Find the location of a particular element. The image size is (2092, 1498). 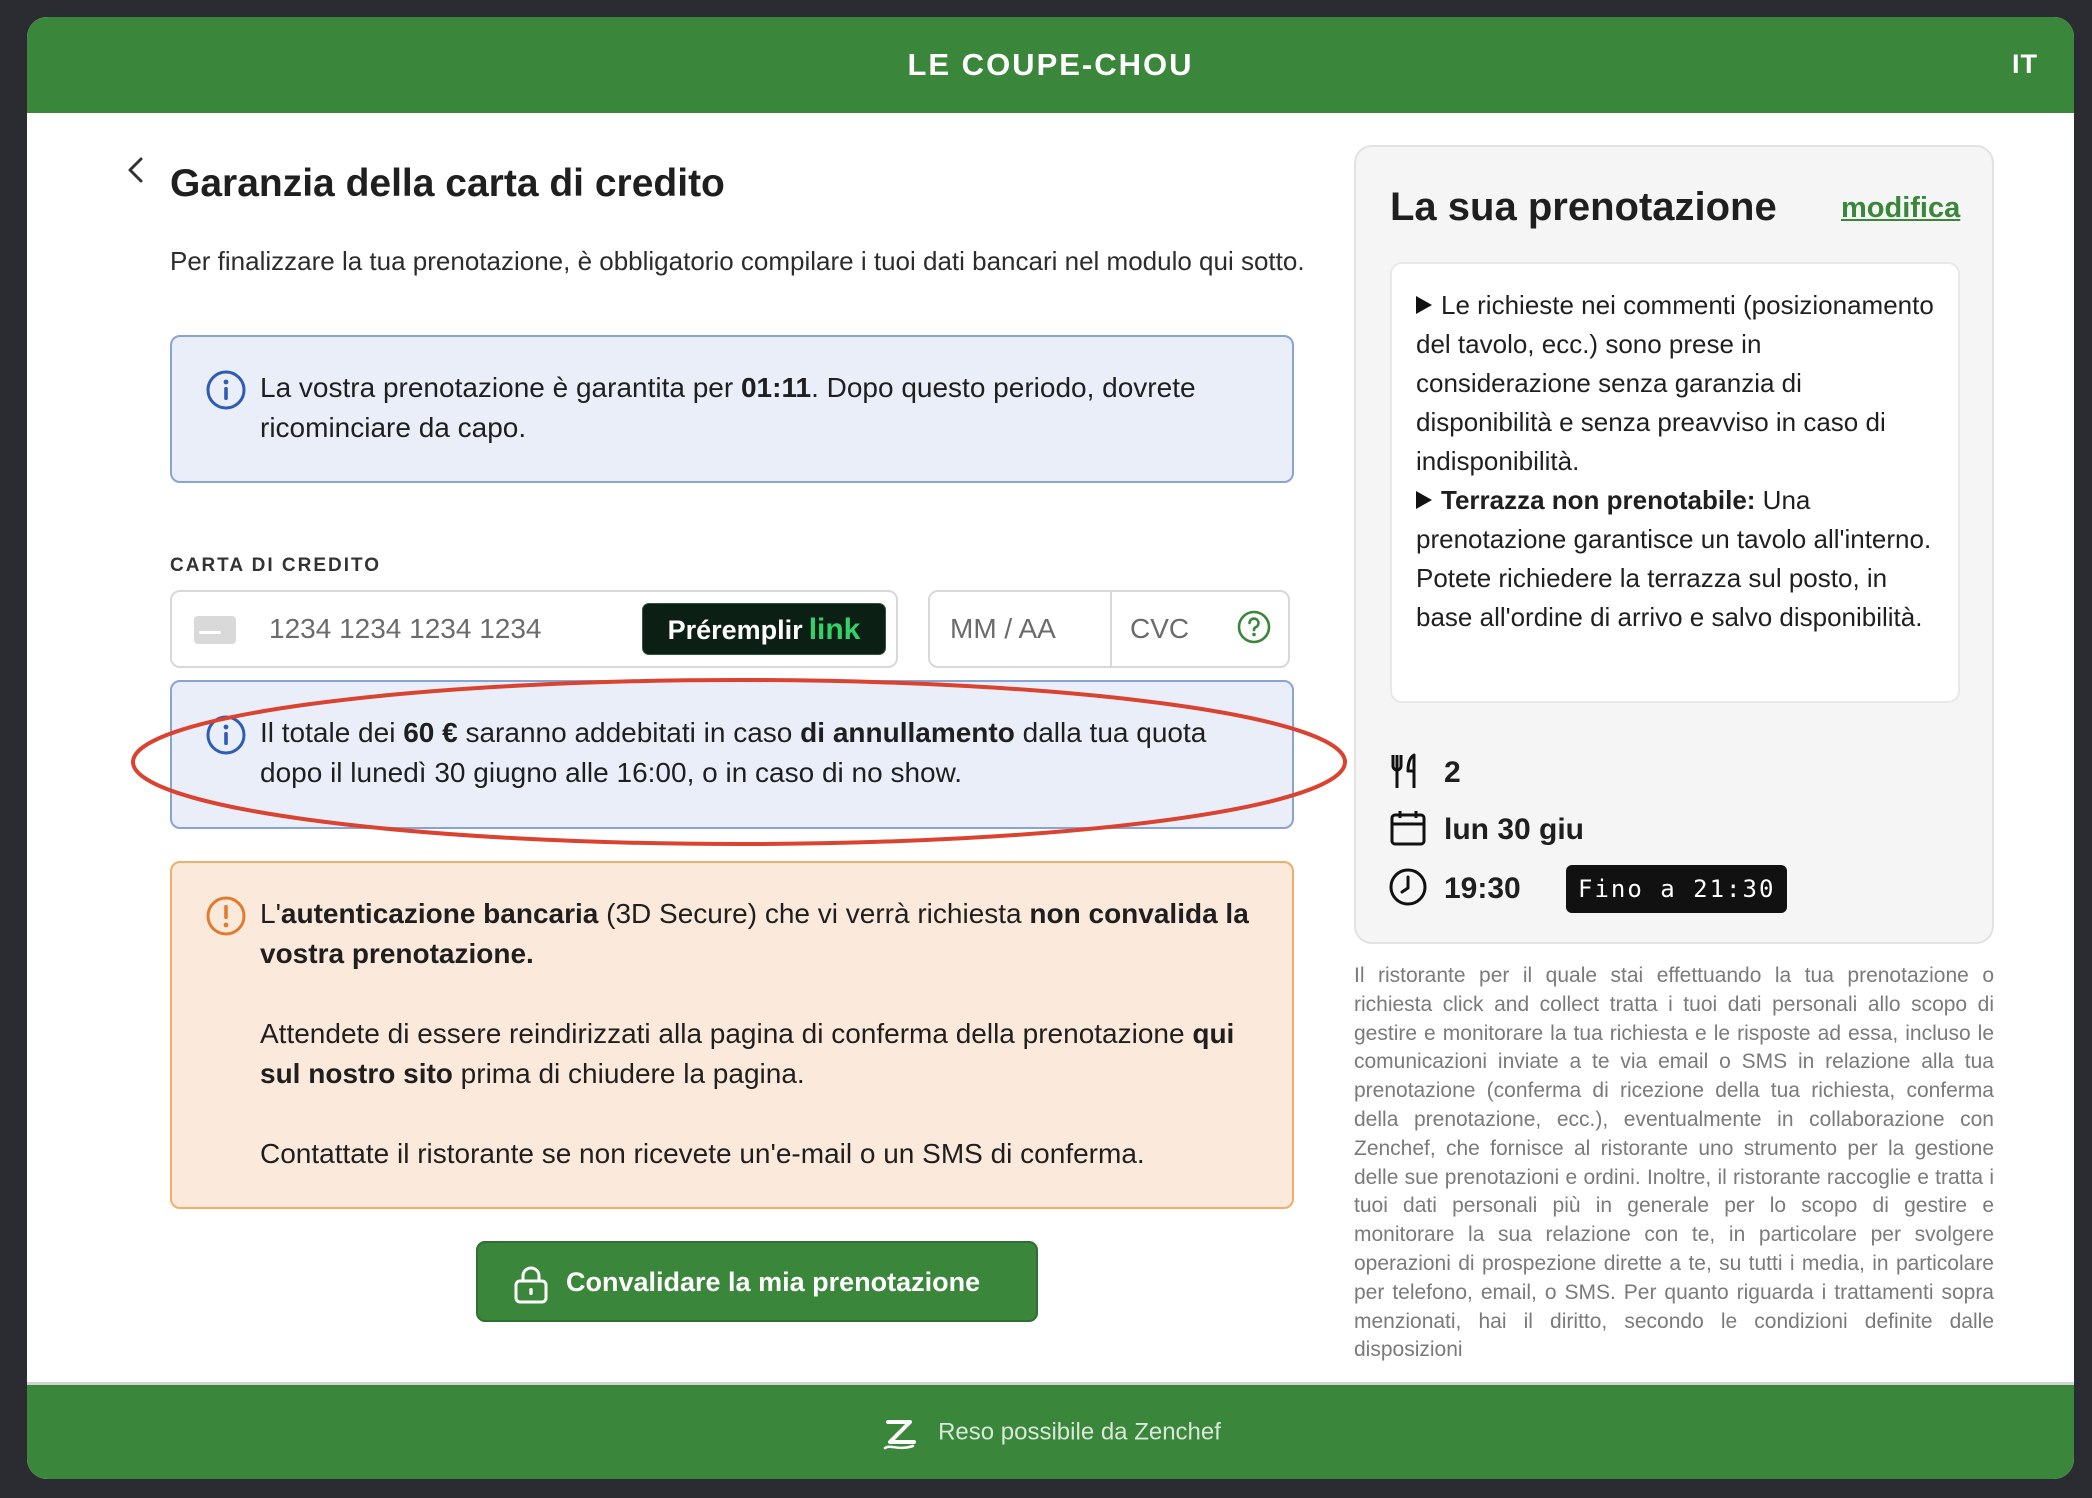

card-number-placeholder: 1234 1234 1234 1234 is located at coordinates (405, 628).